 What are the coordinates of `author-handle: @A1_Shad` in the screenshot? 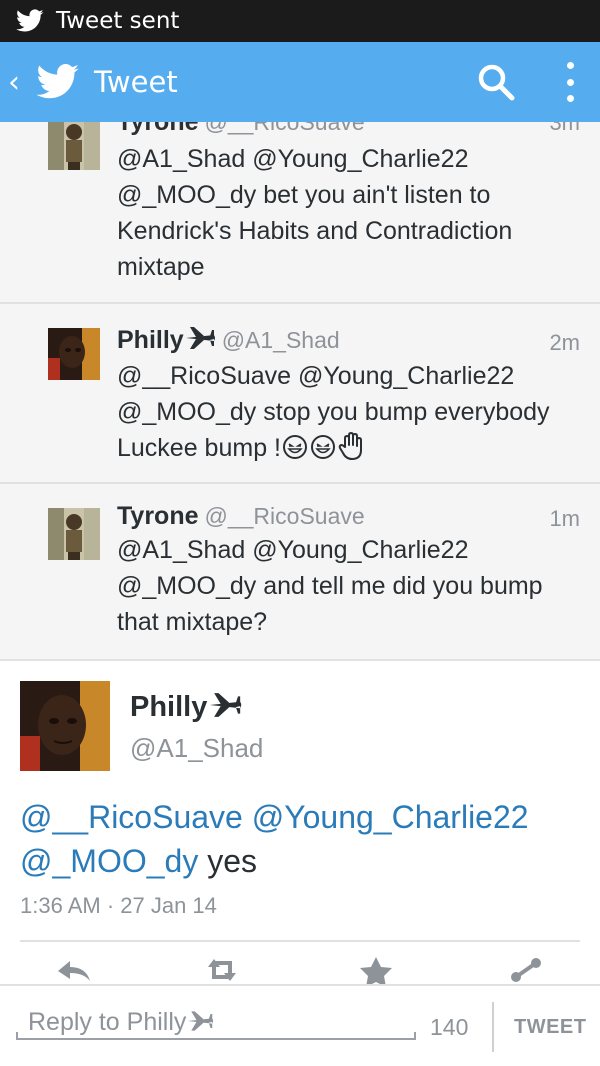 It's located at (196, 748).